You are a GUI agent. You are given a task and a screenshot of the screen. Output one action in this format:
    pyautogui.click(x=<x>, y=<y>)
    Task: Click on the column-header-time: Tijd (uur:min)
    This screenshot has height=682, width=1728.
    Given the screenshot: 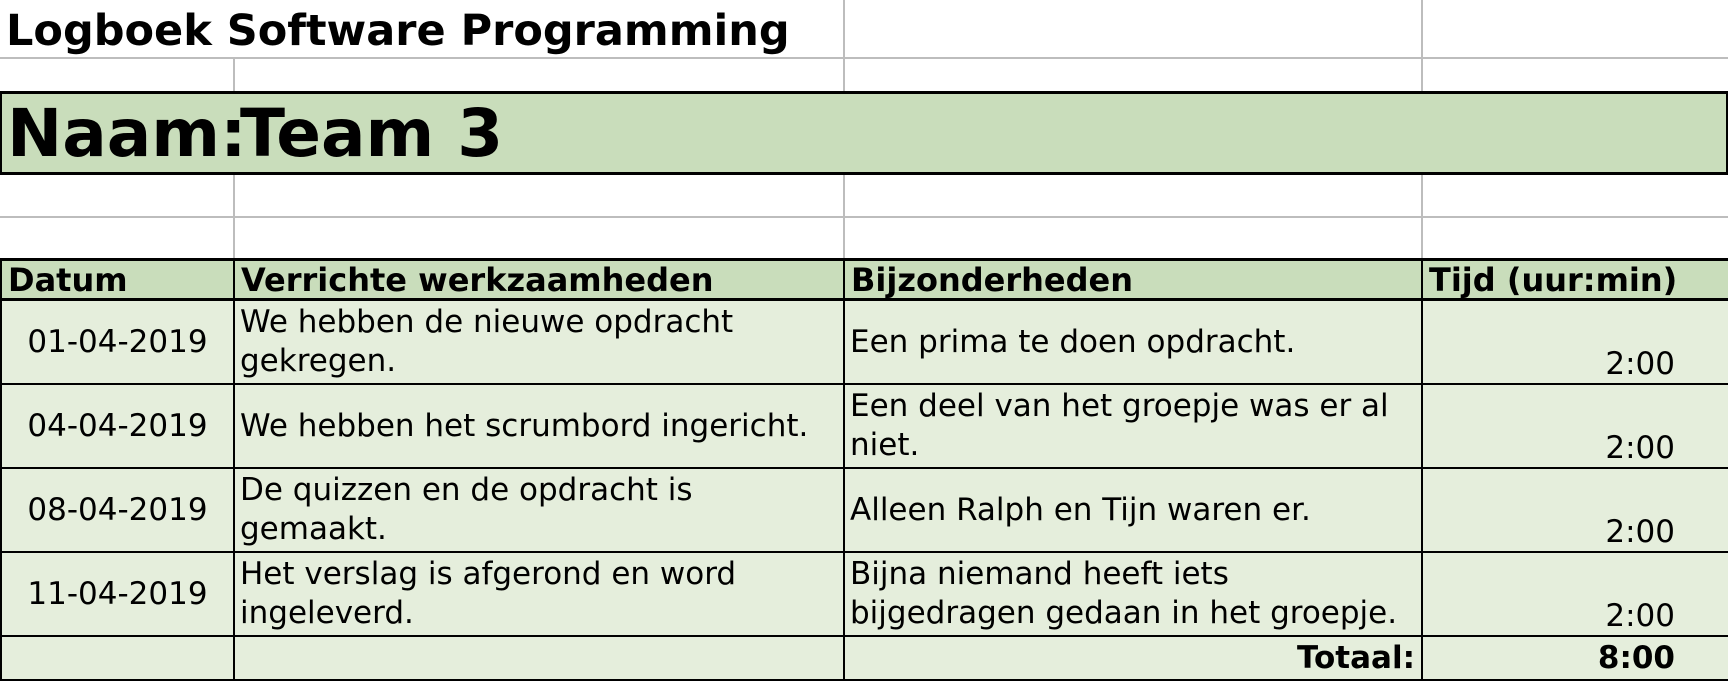 What is the action you would take?
    pyautogui.click(x=1574, y=279)
    